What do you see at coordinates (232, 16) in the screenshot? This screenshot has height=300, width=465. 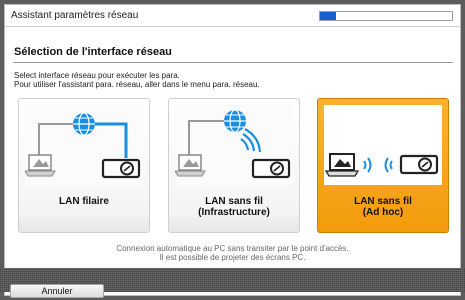 I see `title-bar: Assistant paramètres réseau` at bounding box center [232, 16].